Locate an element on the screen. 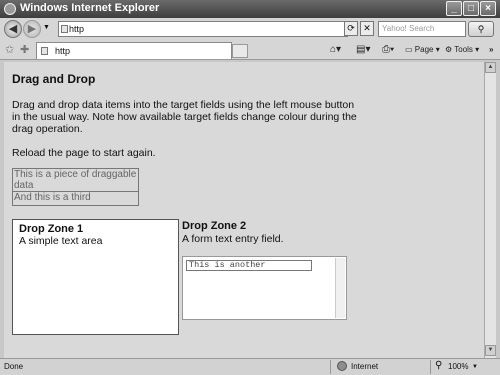  browser-tab: http is located at coordinates (134, 50).